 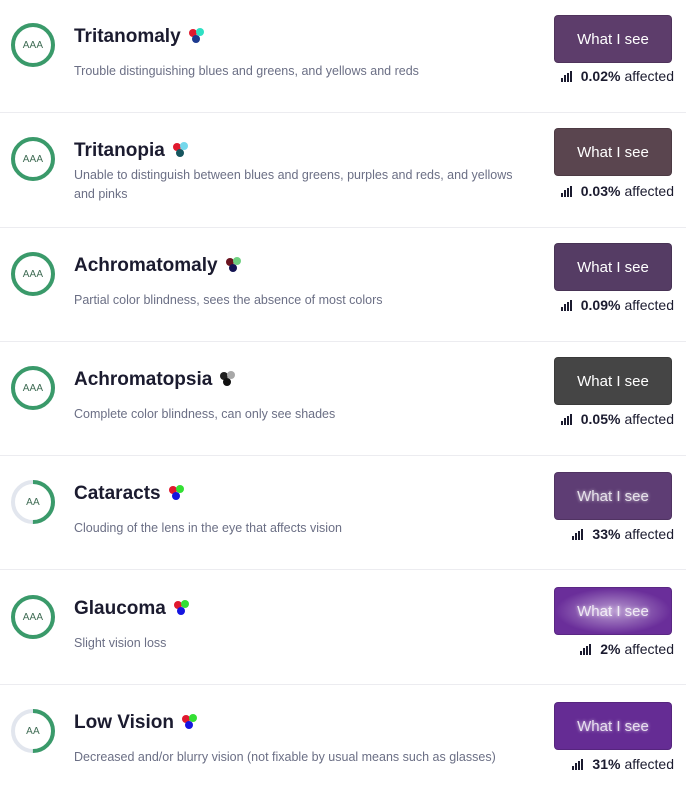 I want to click on condition-title: Low Vision, so click(x=139, y=723).